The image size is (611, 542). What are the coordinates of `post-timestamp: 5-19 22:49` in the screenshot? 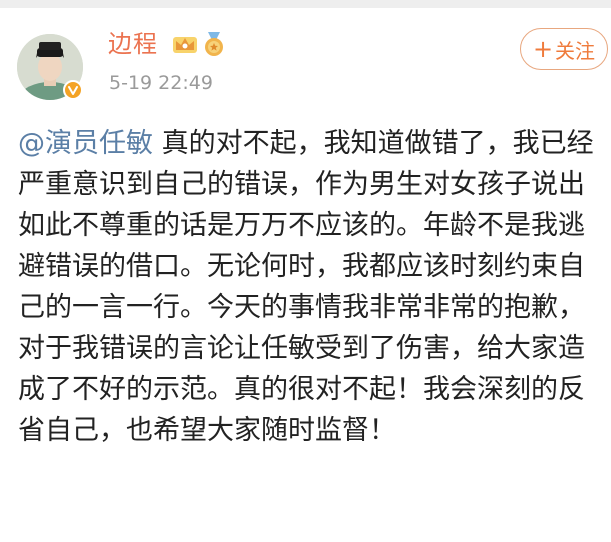 It's located at (161, 83).